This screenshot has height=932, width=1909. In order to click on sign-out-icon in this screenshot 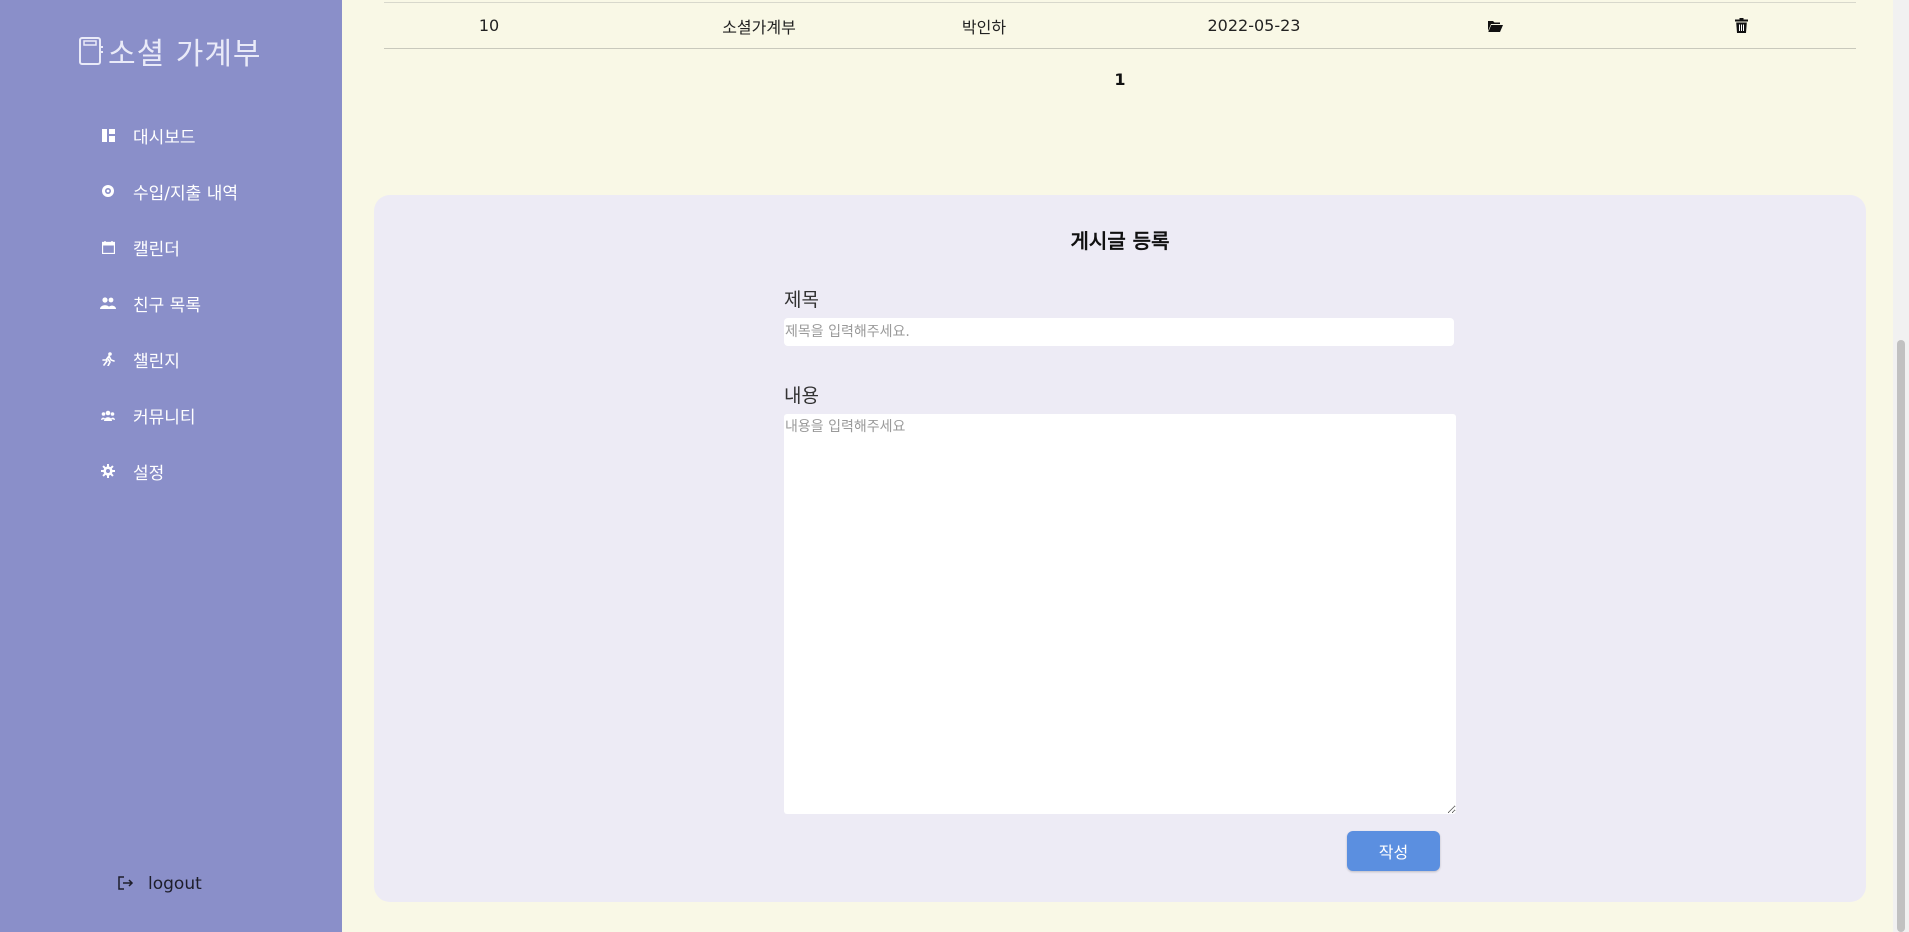, I will do `click(126, 884)`.